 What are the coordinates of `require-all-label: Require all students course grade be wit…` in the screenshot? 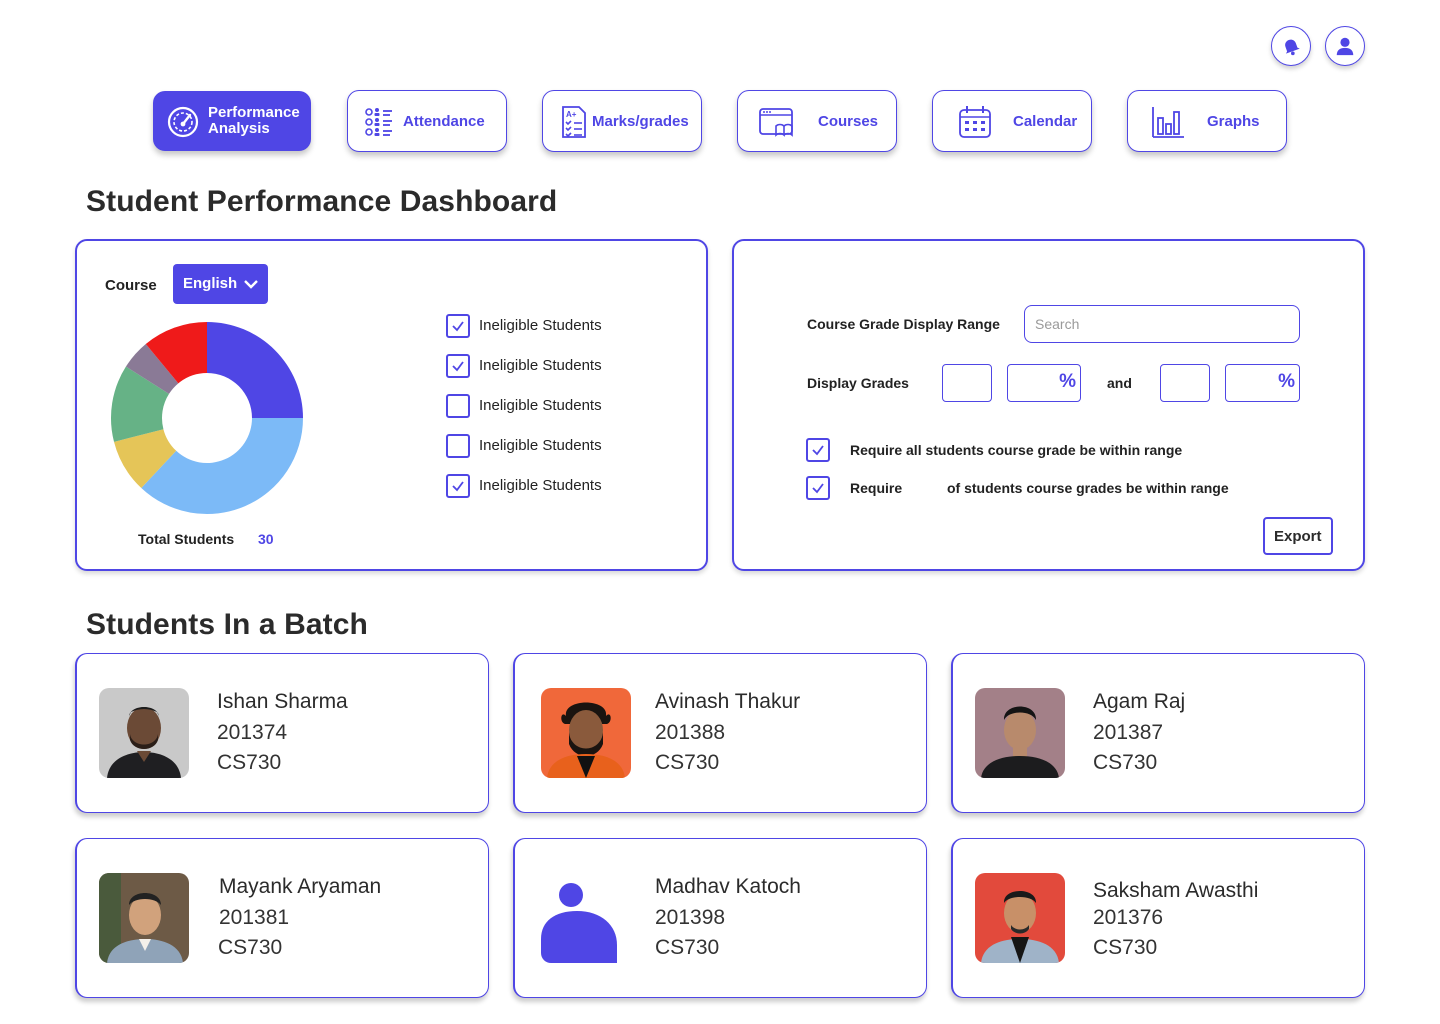 It's located at (1016, 450).